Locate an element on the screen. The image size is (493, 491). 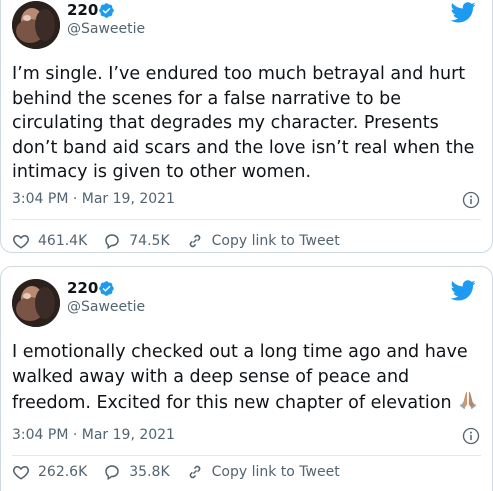
folded-hands-emoji is located at coordinates (468, 404).